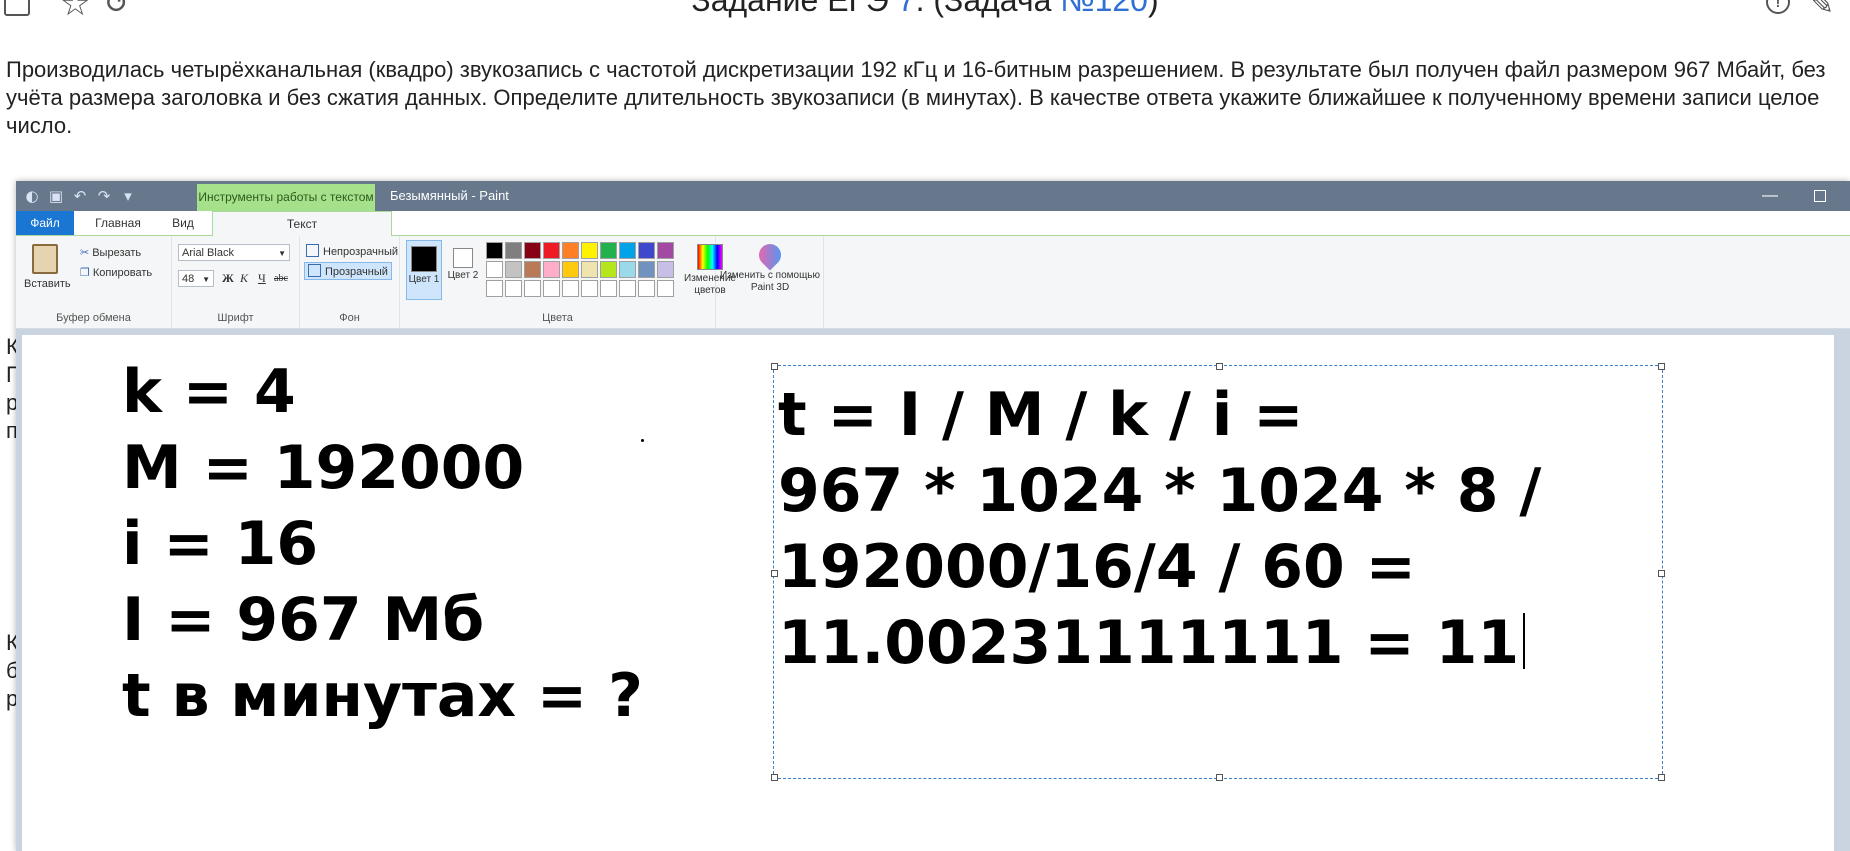  Describe the element at coordinates (80, 196) in the screenshot. I see `undo-icon: ↶` at that location.